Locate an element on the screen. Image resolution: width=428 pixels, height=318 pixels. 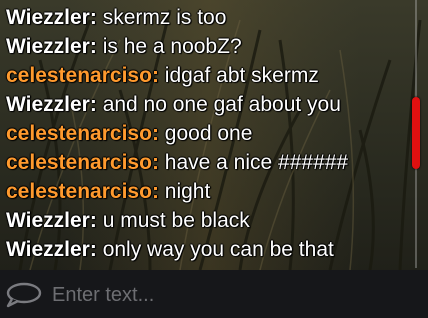
chat-message: celestenarciso: have a nice ###### is located at coordinates (206, 162).